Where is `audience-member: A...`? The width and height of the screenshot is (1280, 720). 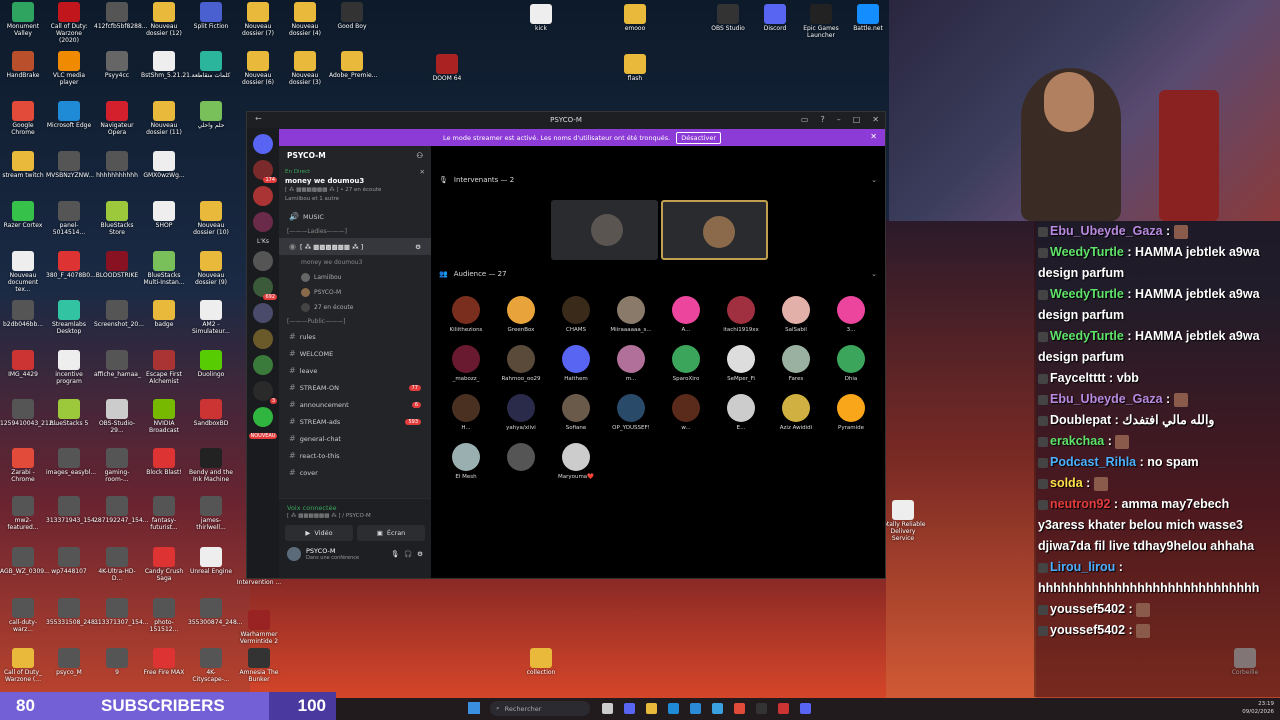 audience-member: A... is located at coordinates (686, 314).